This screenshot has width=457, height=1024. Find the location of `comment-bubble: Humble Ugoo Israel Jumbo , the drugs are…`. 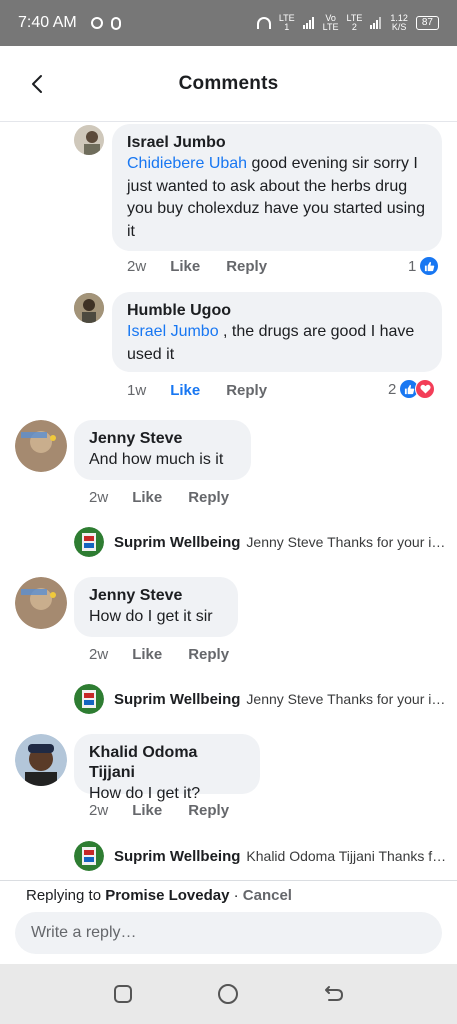

comment-bubble: Humble Ugoo Israel Jumbo , the drugs are… is located at coordinates (277, 332).